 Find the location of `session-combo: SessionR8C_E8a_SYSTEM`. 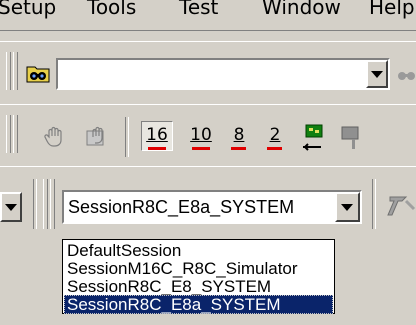

session-combo: SessionR8C_E8a_SYSTEM is located at coordinates (212, 207).